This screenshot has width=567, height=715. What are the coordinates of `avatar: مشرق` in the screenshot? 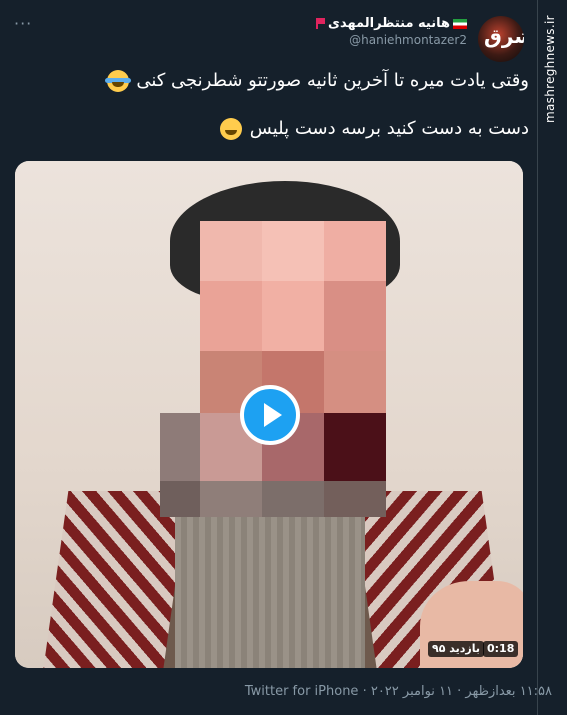 It's located at (501, 39).